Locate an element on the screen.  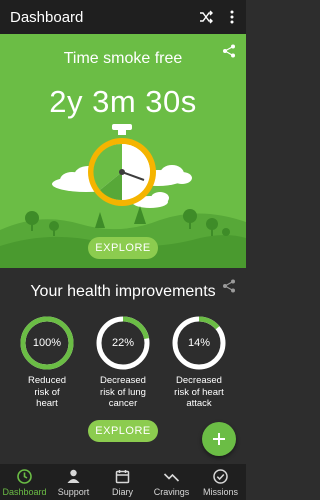
caption-line: Reduced is located at coordinates (47, 380).